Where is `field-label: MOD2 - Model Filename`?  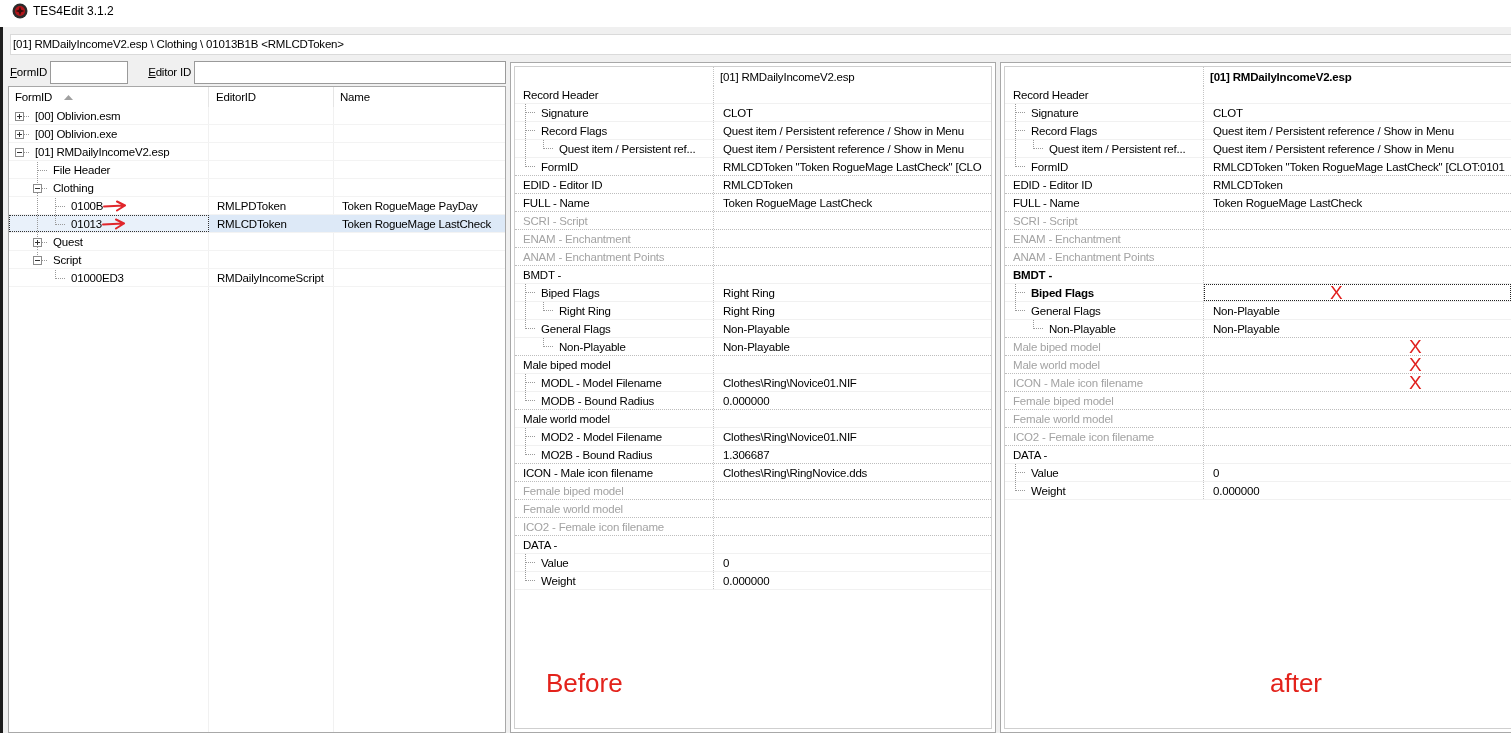 field-label: MOD2 - Model Filename is located at coordinates (602, 436).